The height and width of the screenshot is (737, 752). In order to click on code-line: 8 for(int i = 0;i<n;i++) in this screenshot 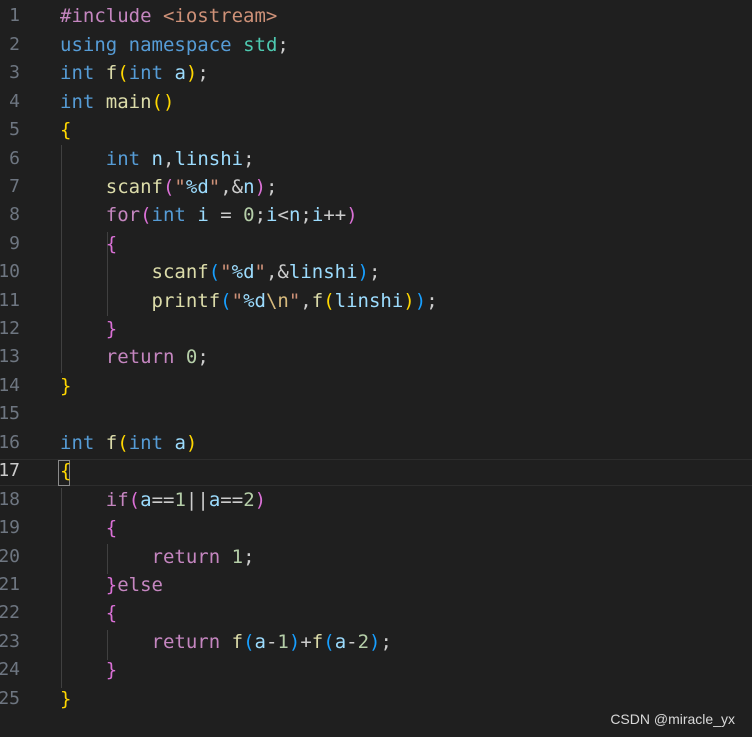, I will do `click(376, 215)`.